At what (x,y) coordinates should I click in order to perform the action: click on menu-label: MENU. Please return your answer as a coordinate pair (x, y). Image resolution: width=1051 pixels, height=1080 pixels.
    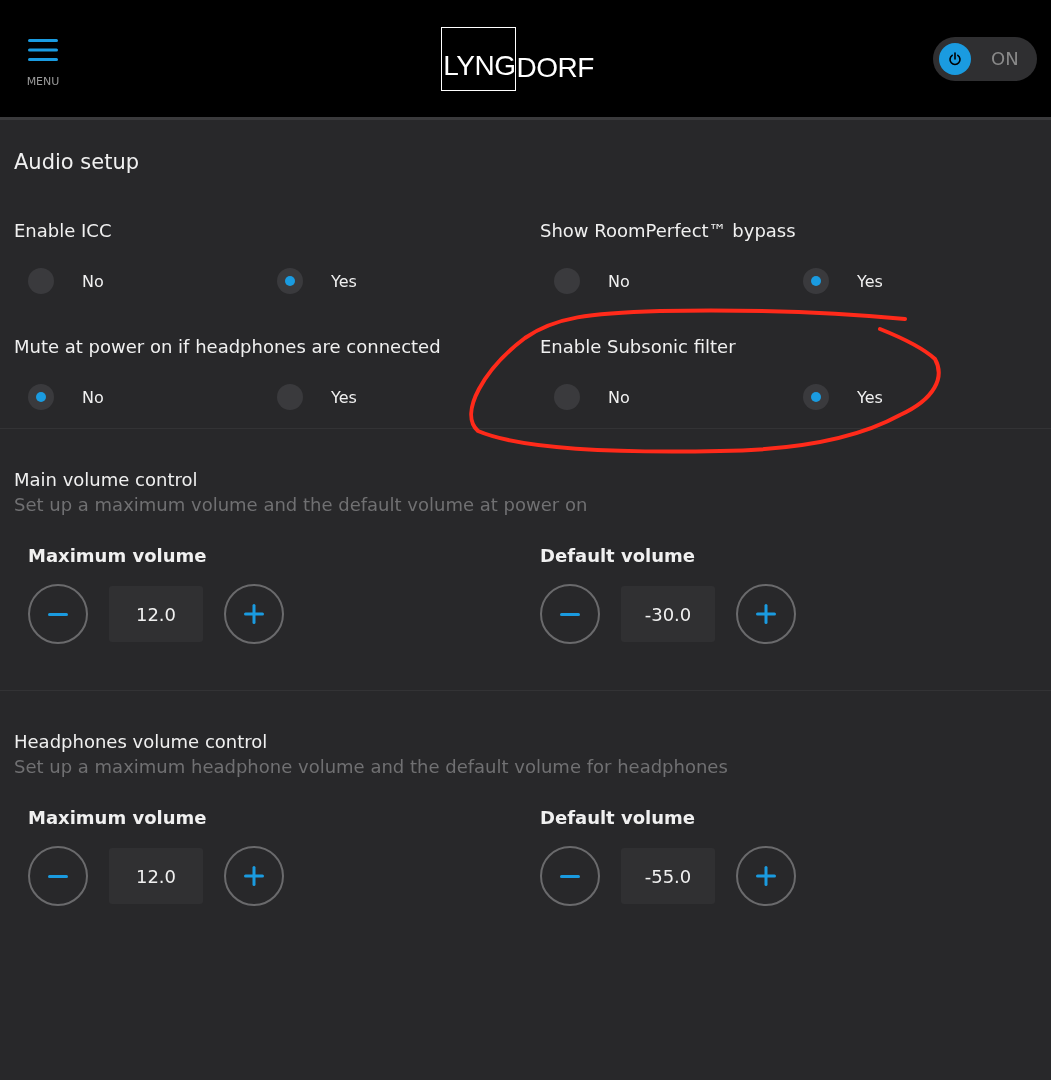
    Looking at the image, I should click on (43, 81).